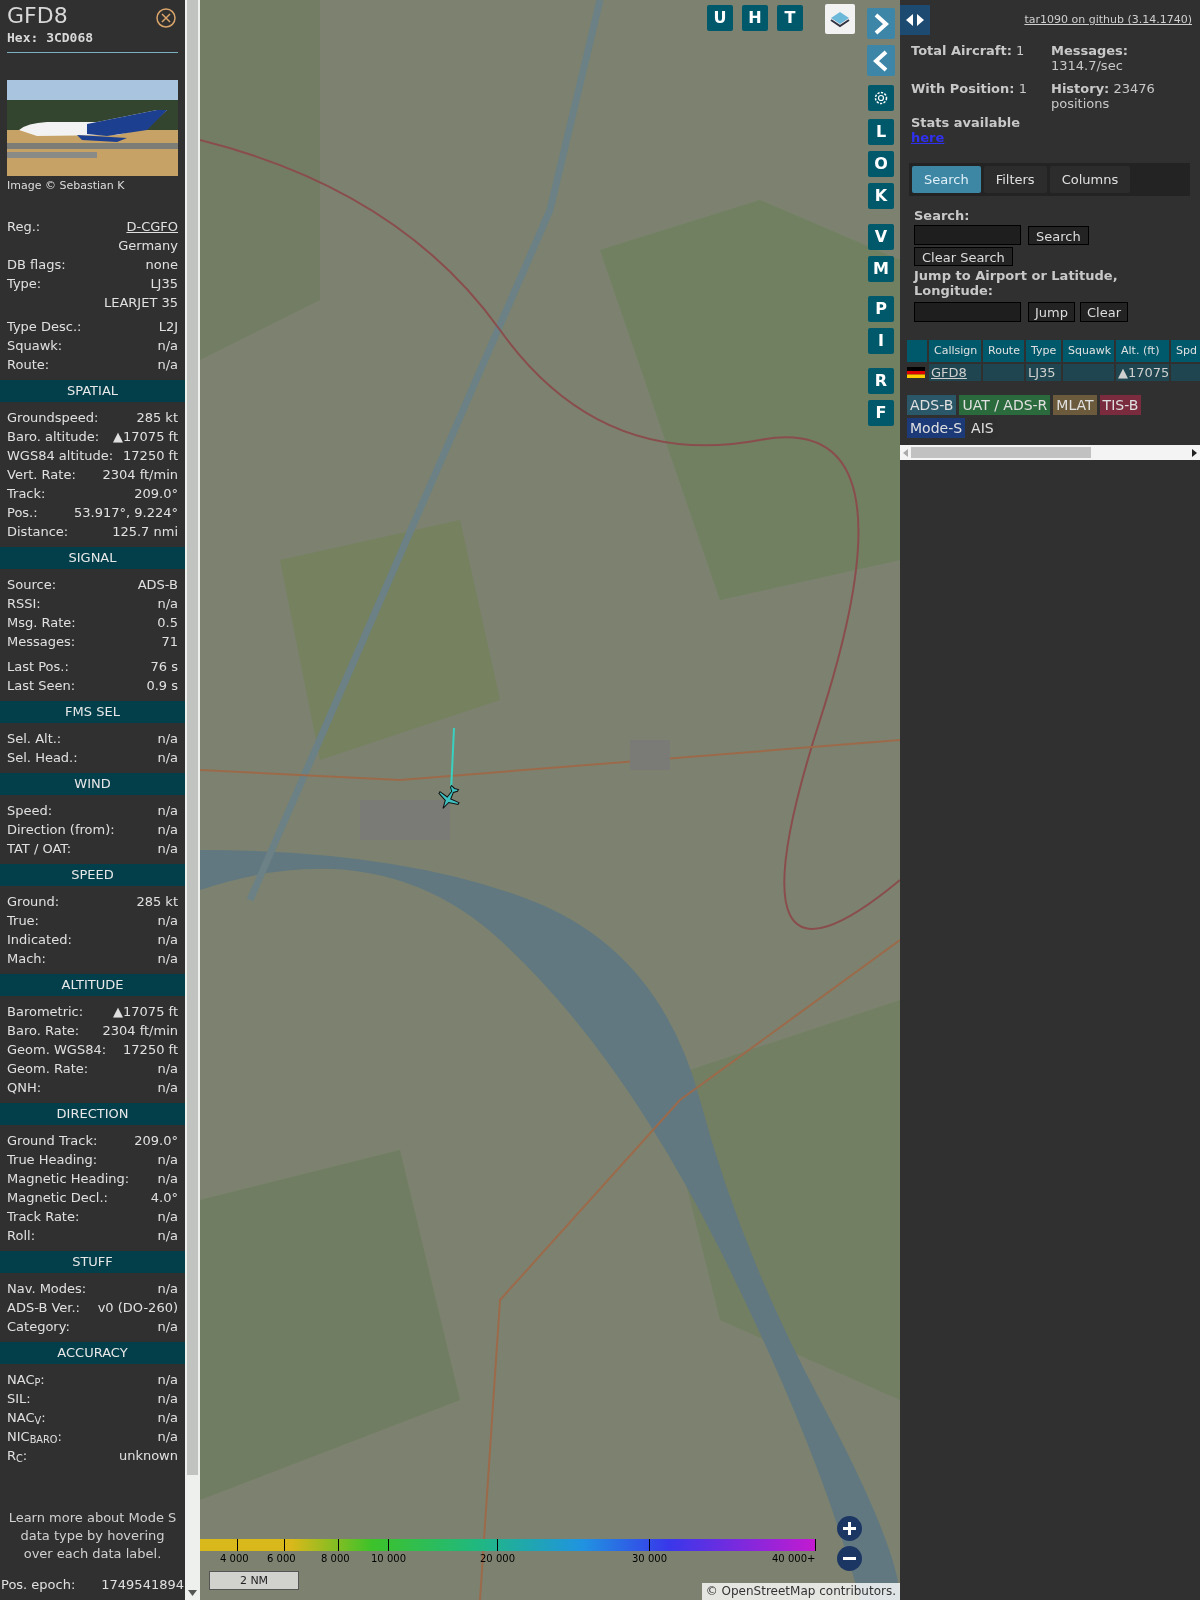  Describe the element at coordinates (148, 245) in the screenshot. I see `field-value: Germany` at that location.